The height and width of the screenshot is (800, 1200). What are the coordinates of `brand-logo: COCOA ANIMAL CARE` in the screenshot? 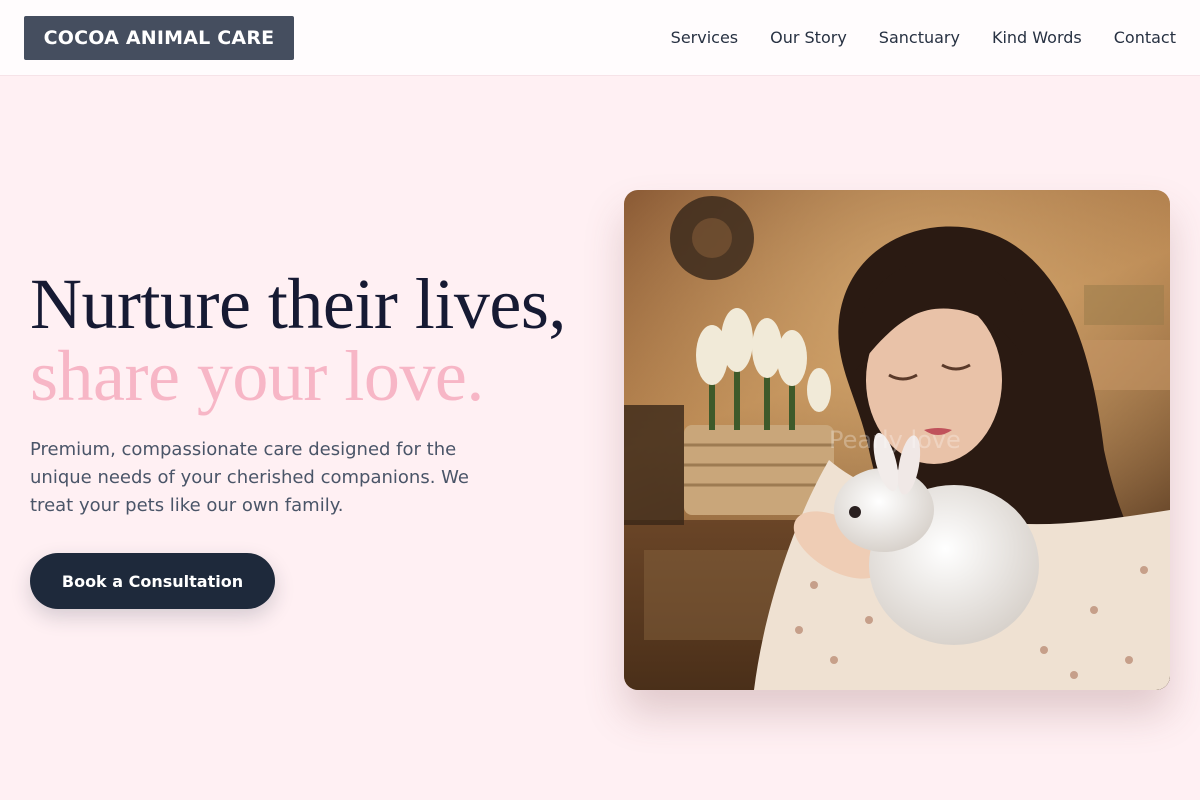 It's located at (159, 37).